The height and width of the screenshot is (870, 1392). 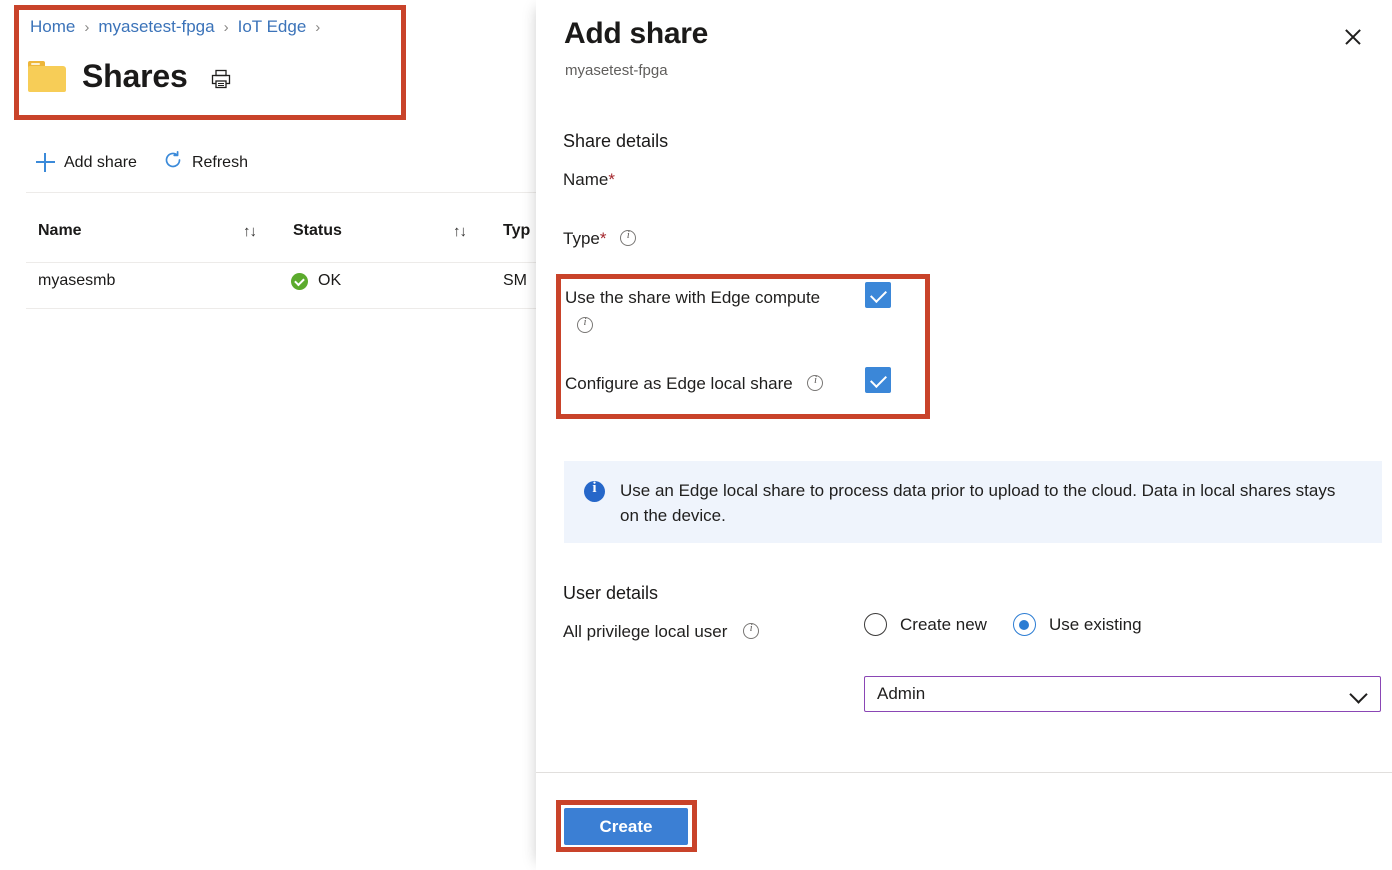 What do you see at coordinates (878, 380) in the screenshot?
I see `edge-local-share-checkbox` at bounding box center [878, 380].